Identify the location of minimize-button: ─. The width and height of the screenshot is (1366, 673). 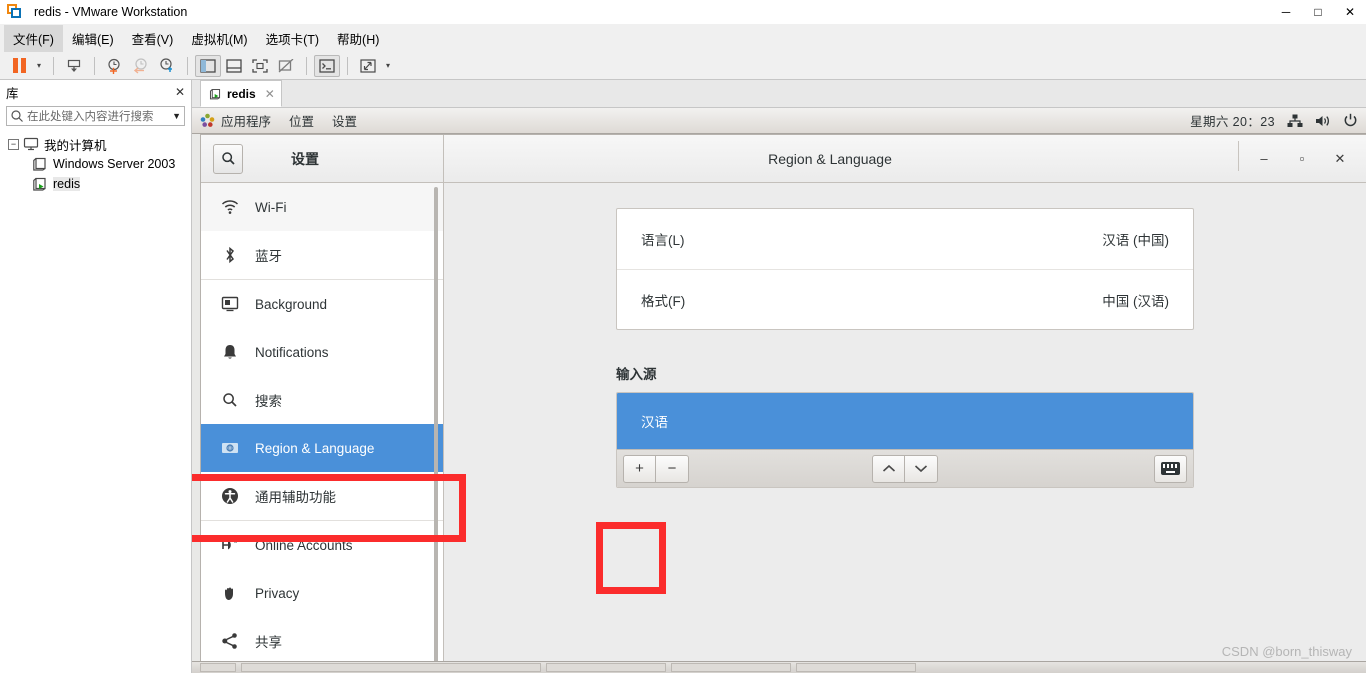
(1286, 12).